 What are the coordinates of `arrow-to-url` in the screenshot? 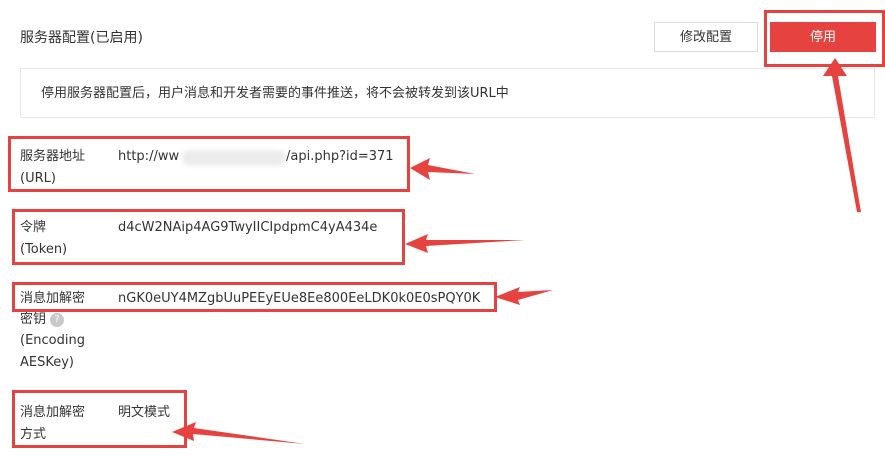 It's located at (442, 169).